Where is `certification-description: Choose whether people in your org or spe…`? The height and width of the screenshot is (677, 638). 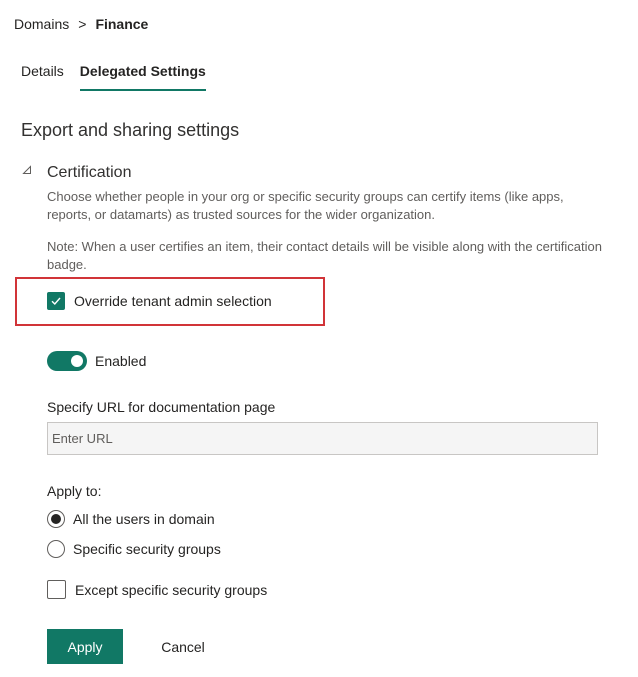
certification-description: Choose whether people in your org or spe… is located at coordinates (305, 205).